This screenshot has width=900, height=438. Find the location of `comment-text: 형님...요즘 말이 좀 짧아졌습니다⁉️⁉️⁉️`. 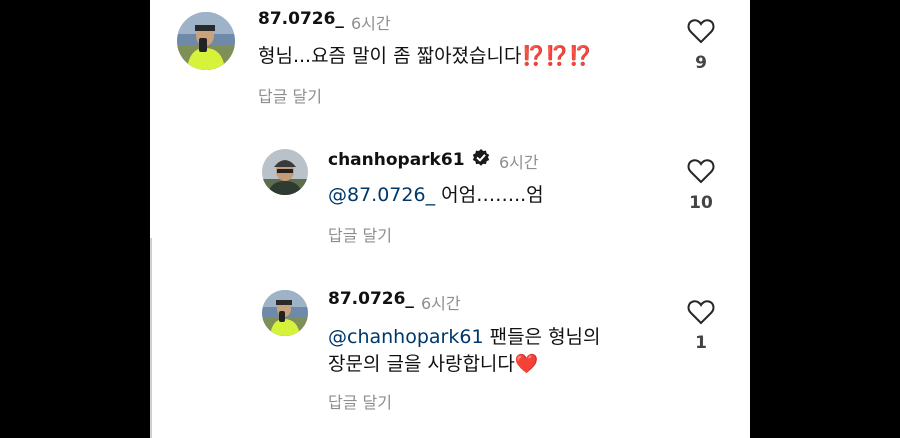

comment-text: 형님...요즘 말이 좀 짧아졌습니다⁉️⁉️⁉️ is located at coordinates (425, 56).